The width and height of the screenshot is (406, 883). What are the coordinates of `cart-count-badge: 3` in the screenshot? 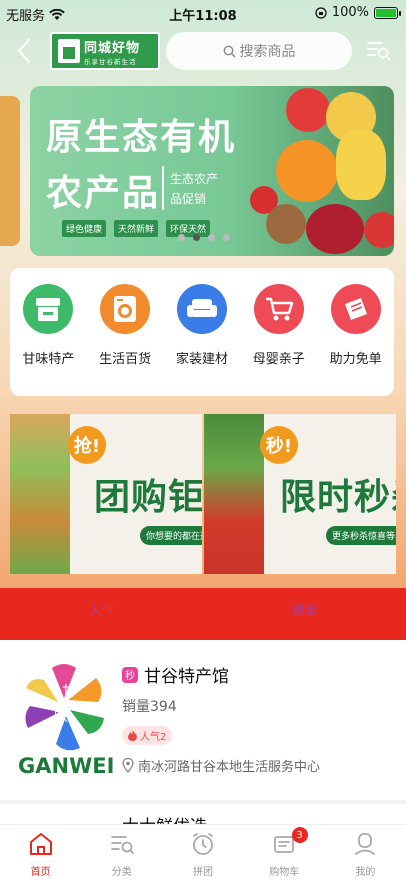 It's located at (299, 835).